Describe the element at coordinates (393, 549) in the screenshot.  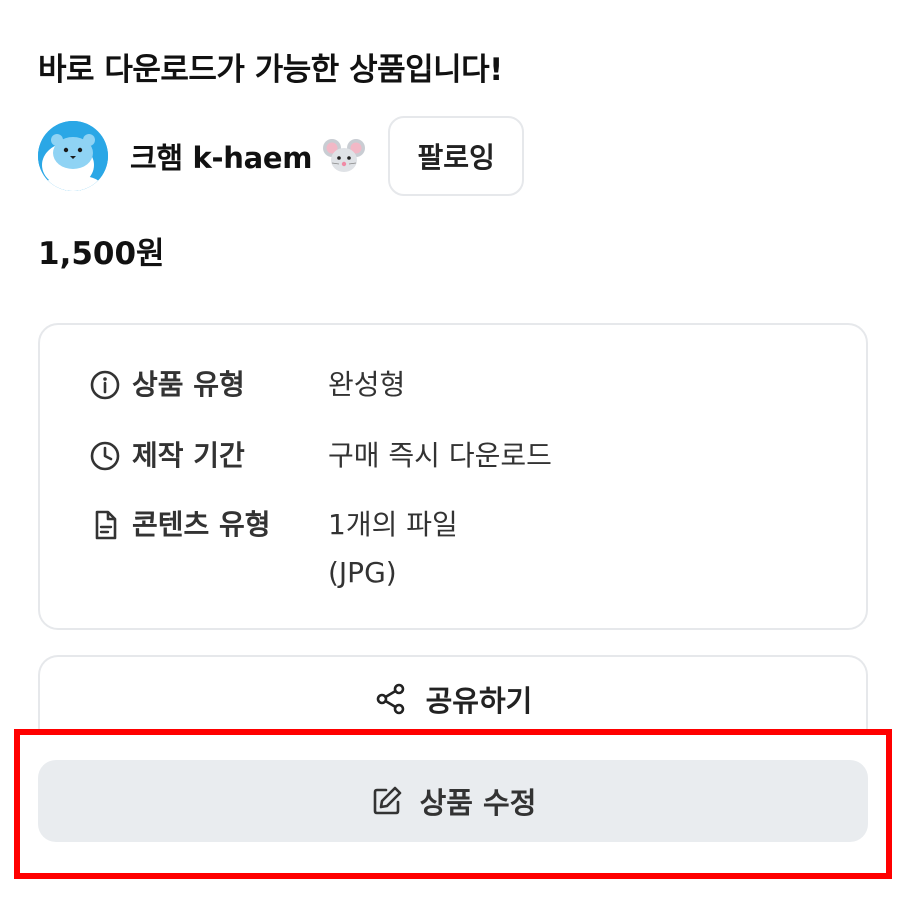
I see `info-value: 1개의 파일 (JPG)` at that location.